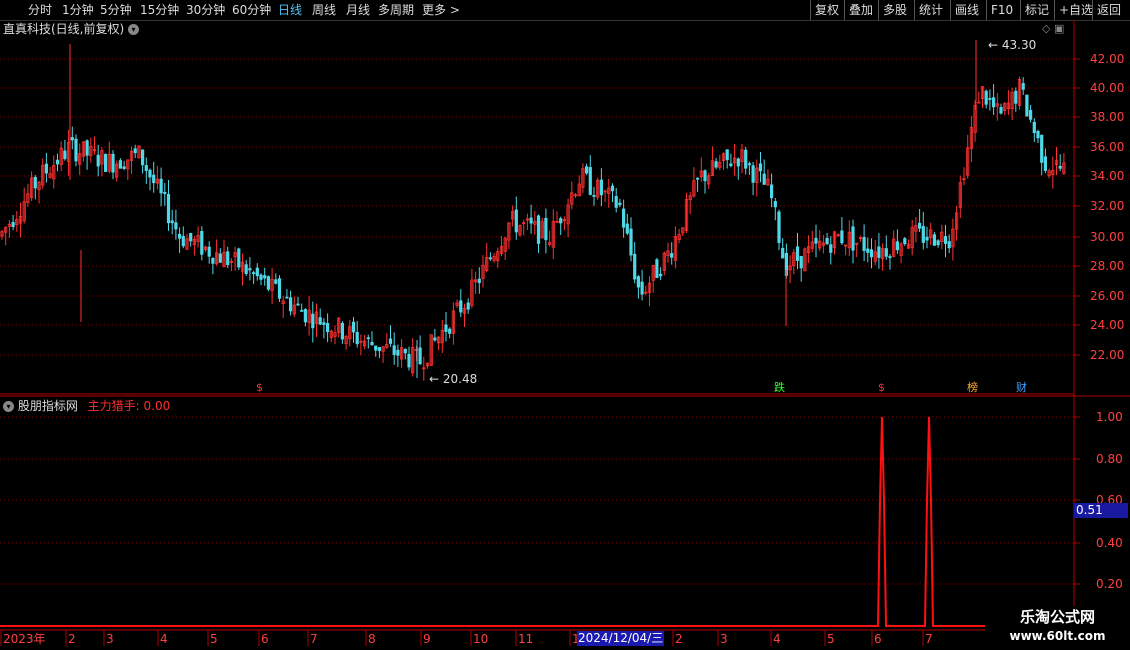  What do you see at coordinates (1108, 10) in the screenshot?
I see `toolbar-button-8: 返回` at bounding box center [1108, 10].